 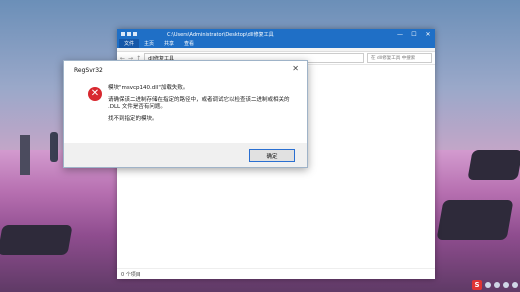 I want to click on maximize-icon: ☐, so click(x=414, y=34).